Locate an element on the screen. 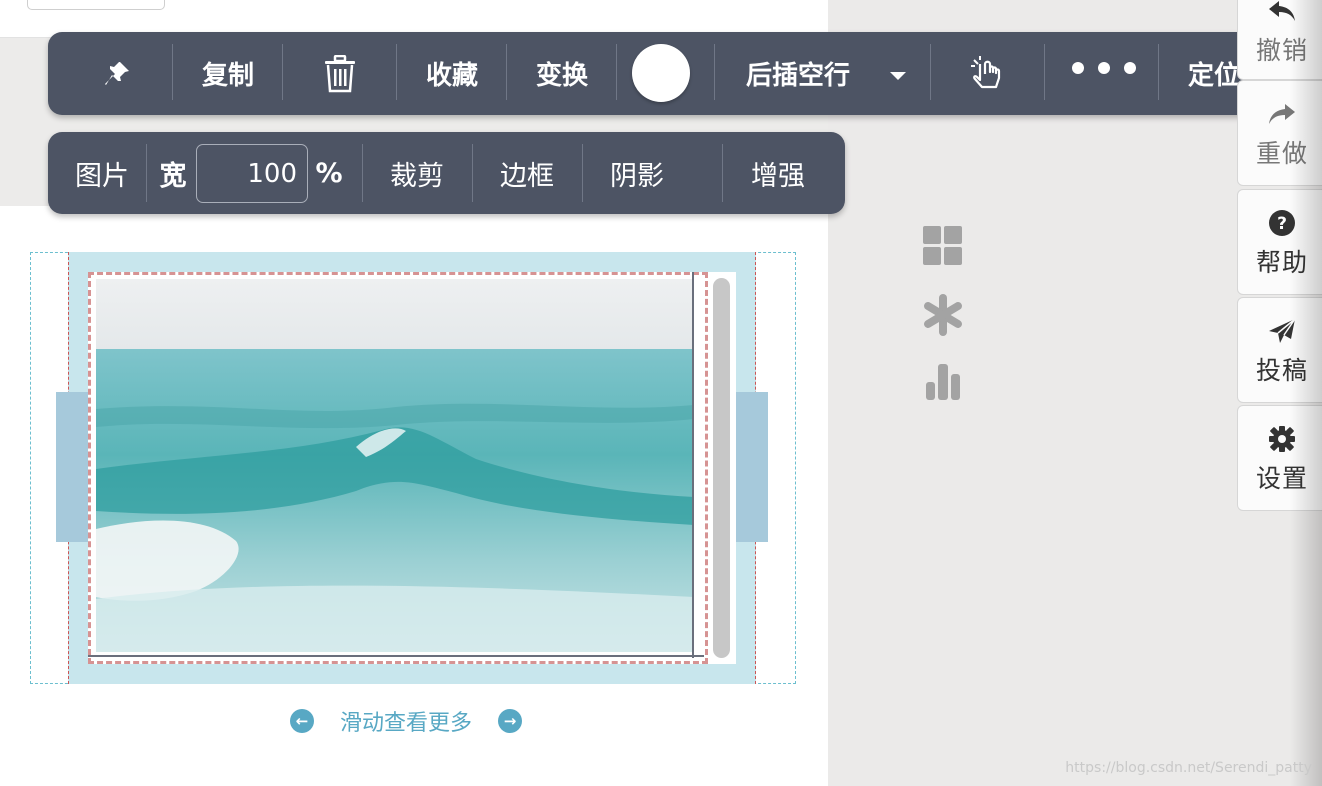 The image size is (1322, 786). paper-plane-icon is located at coordinates (1282, 329).